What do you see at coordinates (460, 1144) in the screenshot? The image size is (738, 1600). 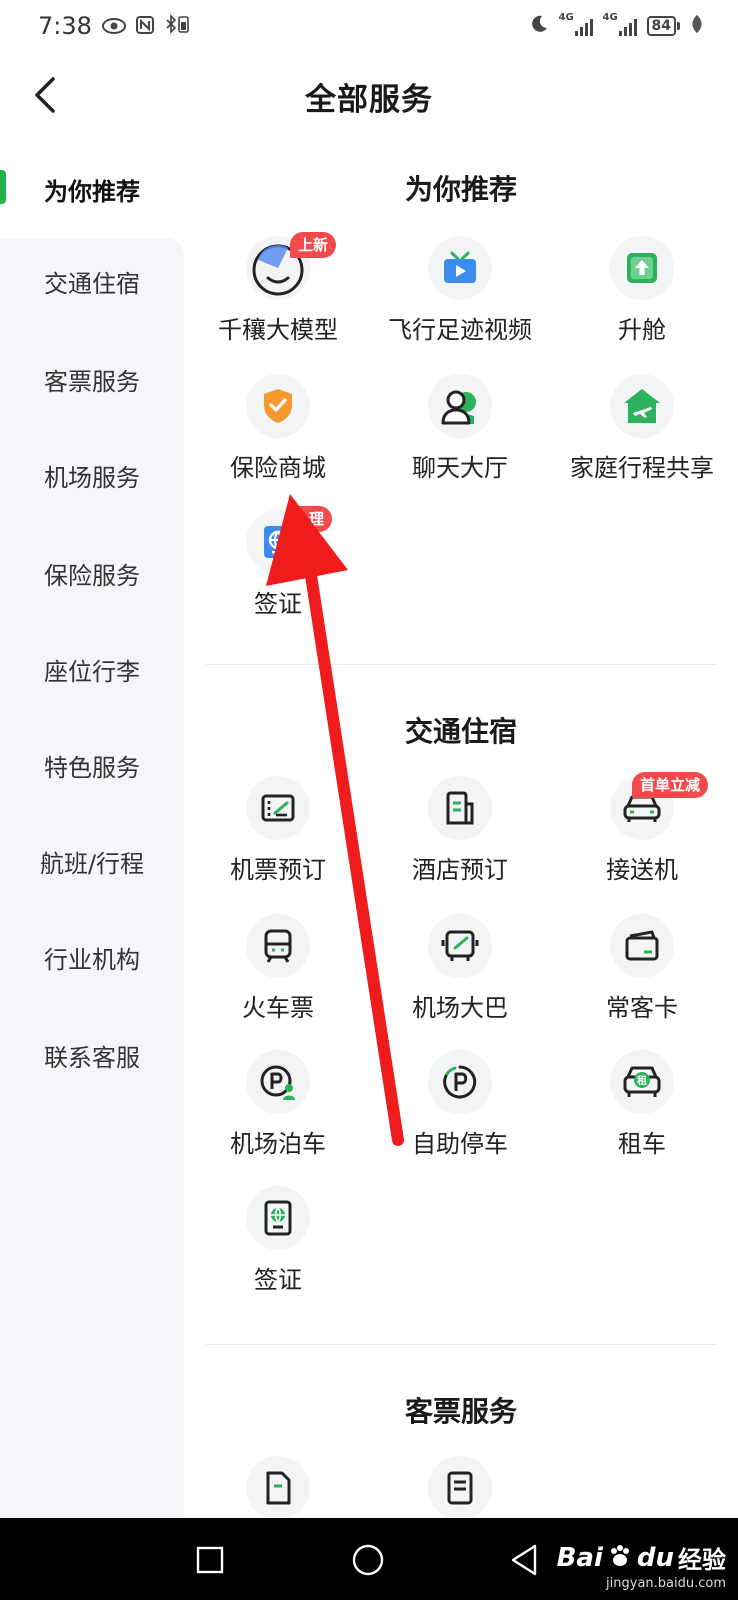 I see `service-label: 自助停车` at bounding box center [460, 1144].